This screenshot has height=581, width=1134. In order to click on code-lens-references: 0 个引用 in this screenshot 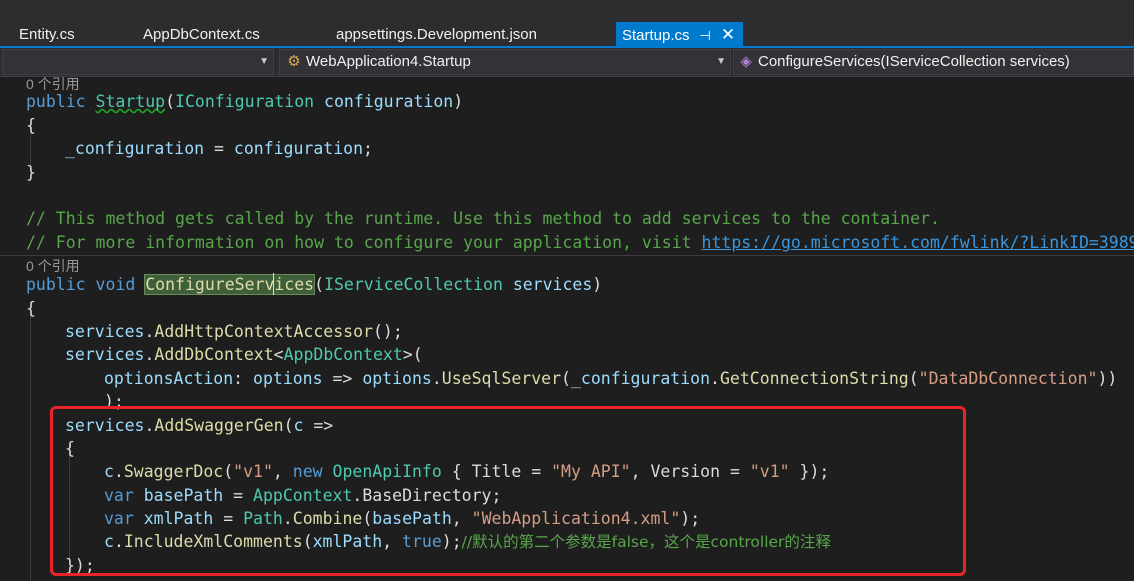, I will do `click(53, 266)`.